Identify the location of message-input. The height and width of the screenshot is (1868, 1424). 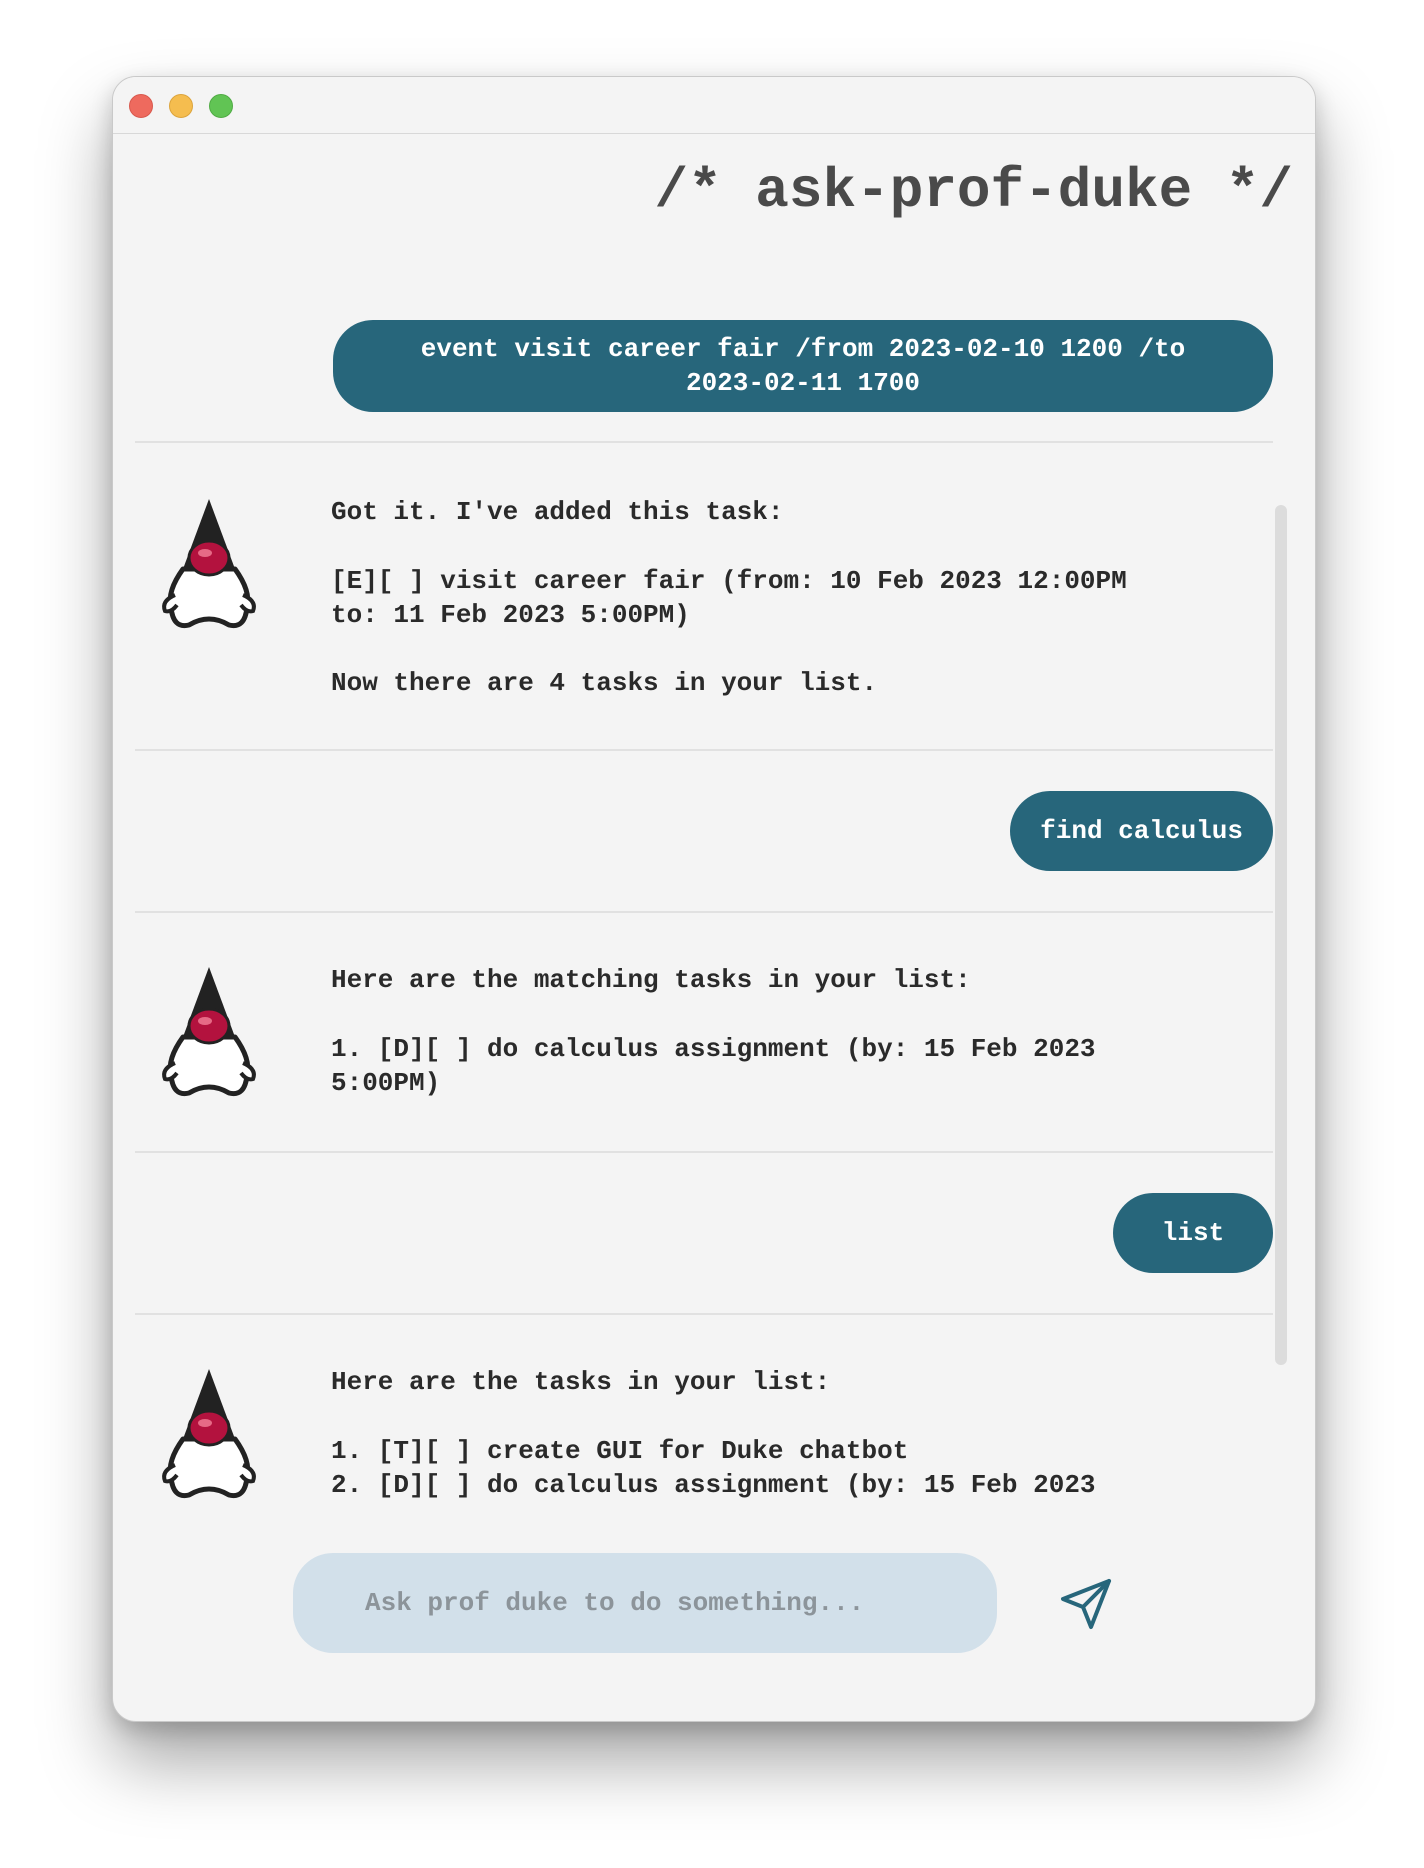
(645, 1603).